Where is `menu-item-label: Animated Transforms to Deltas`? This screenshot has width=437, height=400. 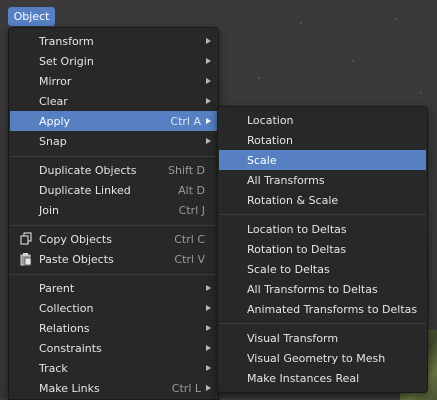
menu-item-label: Animated Transforms to Deltas is located at coordinates (332, 309).